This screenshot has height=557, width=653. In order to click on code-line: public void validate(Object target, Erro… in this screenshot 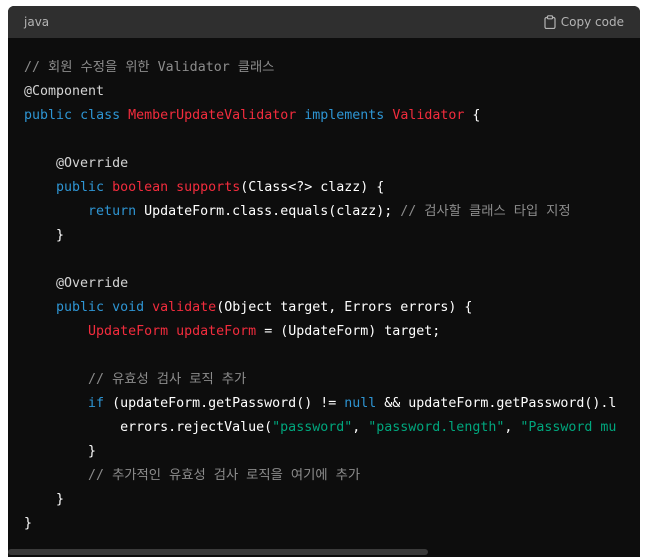, I will do `click(332, 308)`.